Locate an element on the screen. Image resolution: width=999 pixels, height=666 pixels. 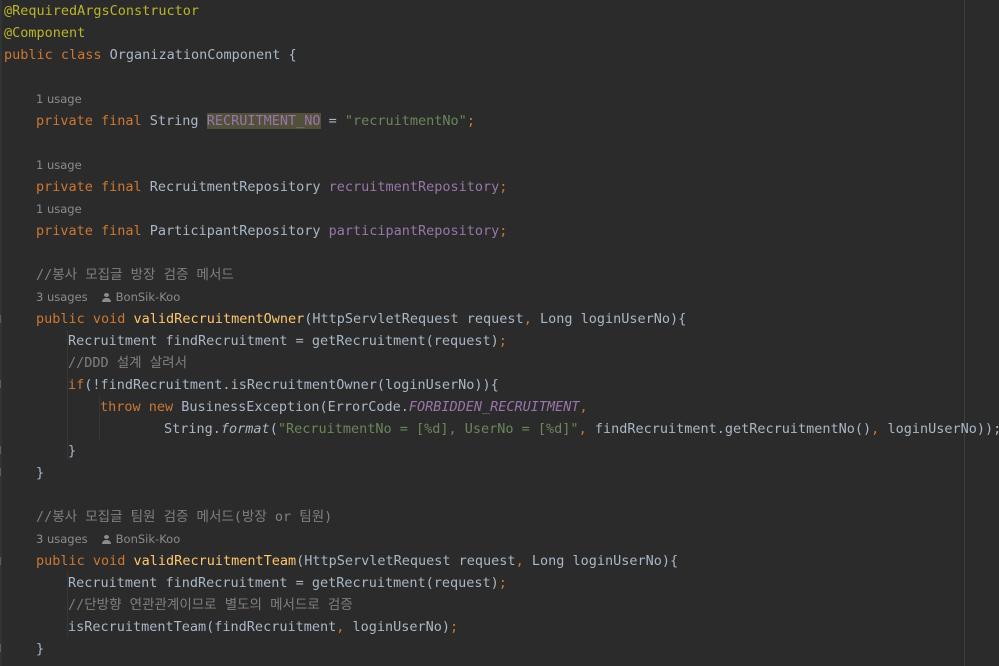
statement: String. is located at coordinates (192, 429).